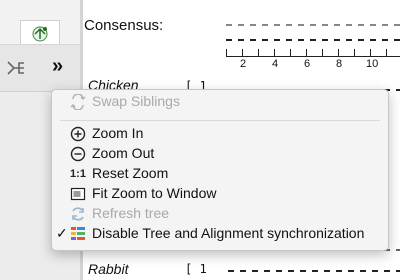  What do you see at coordinates (220, 120) in the screenshot?
I see `menu-separator` at bounding box center [220, 120].